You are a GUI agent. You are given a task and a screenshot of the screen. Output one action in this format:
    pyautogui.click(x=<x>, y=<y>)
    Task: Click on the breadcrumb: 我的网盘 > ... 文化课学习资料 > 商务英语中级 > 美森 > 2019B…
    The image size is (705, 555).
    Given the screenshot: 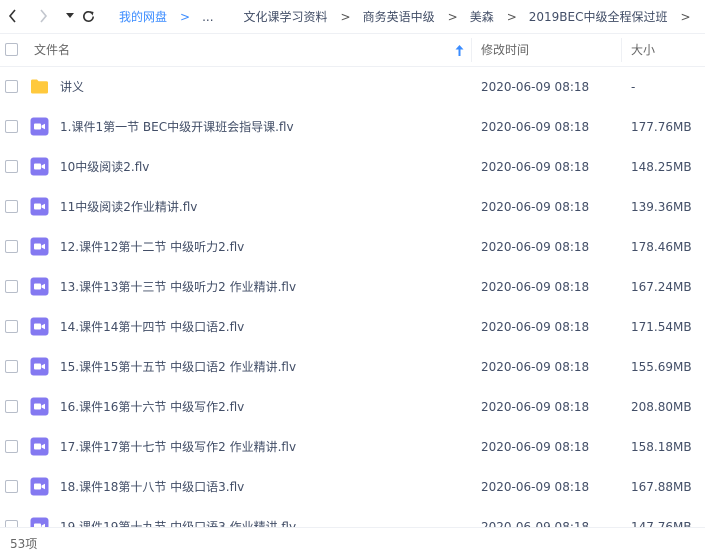 What is the action you would take?
    pyautogui.click(x=411, y=16)
    